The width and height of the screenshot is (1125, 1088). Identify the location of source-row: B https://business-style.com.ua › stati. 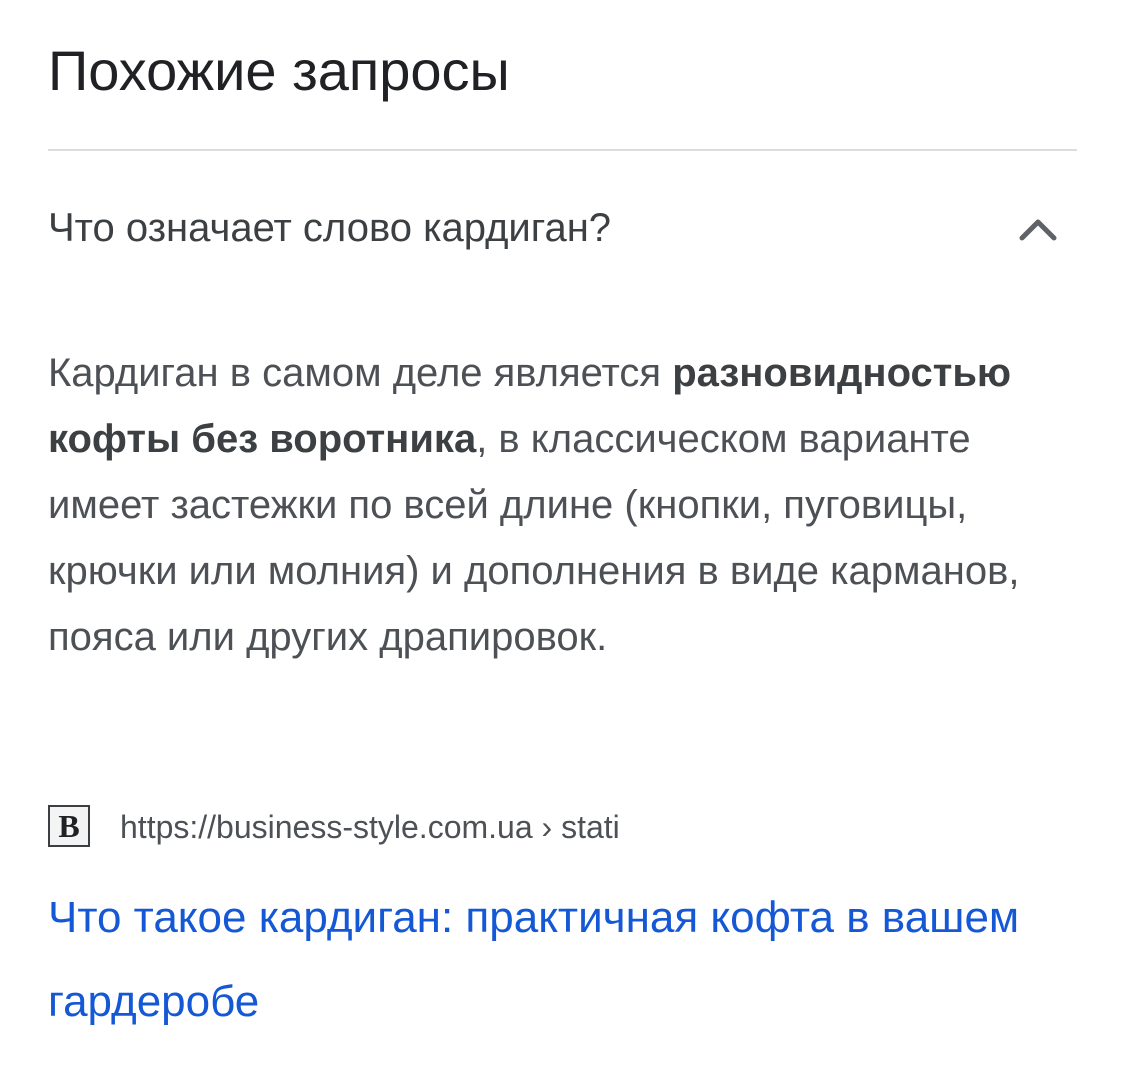
(562, 827).